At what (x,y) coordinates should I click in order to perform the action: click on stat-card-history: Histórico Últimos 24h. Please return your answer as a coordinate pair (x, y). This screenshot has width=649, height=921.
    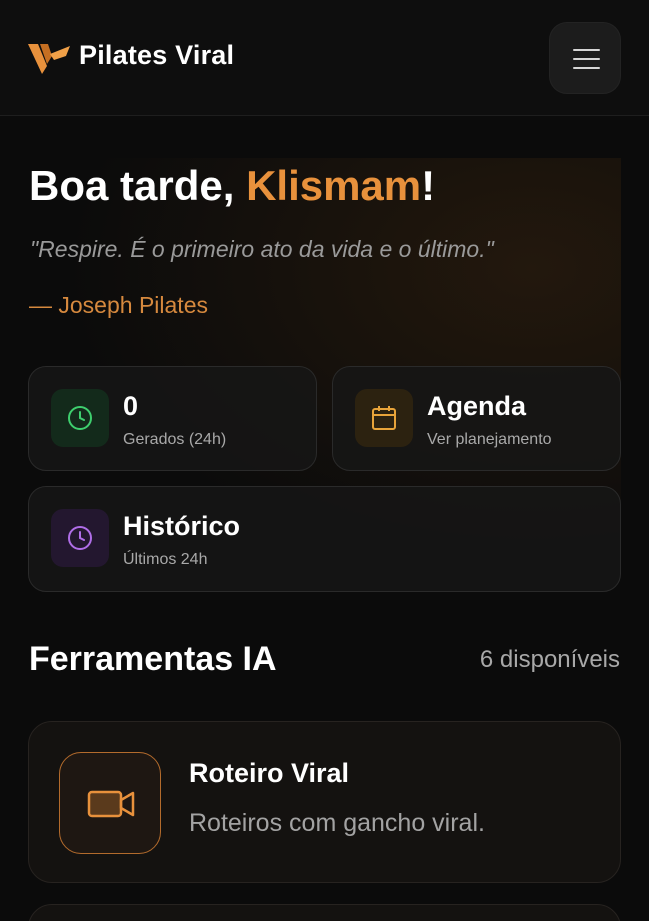
    Looking at the image, I should click on (324, 539).